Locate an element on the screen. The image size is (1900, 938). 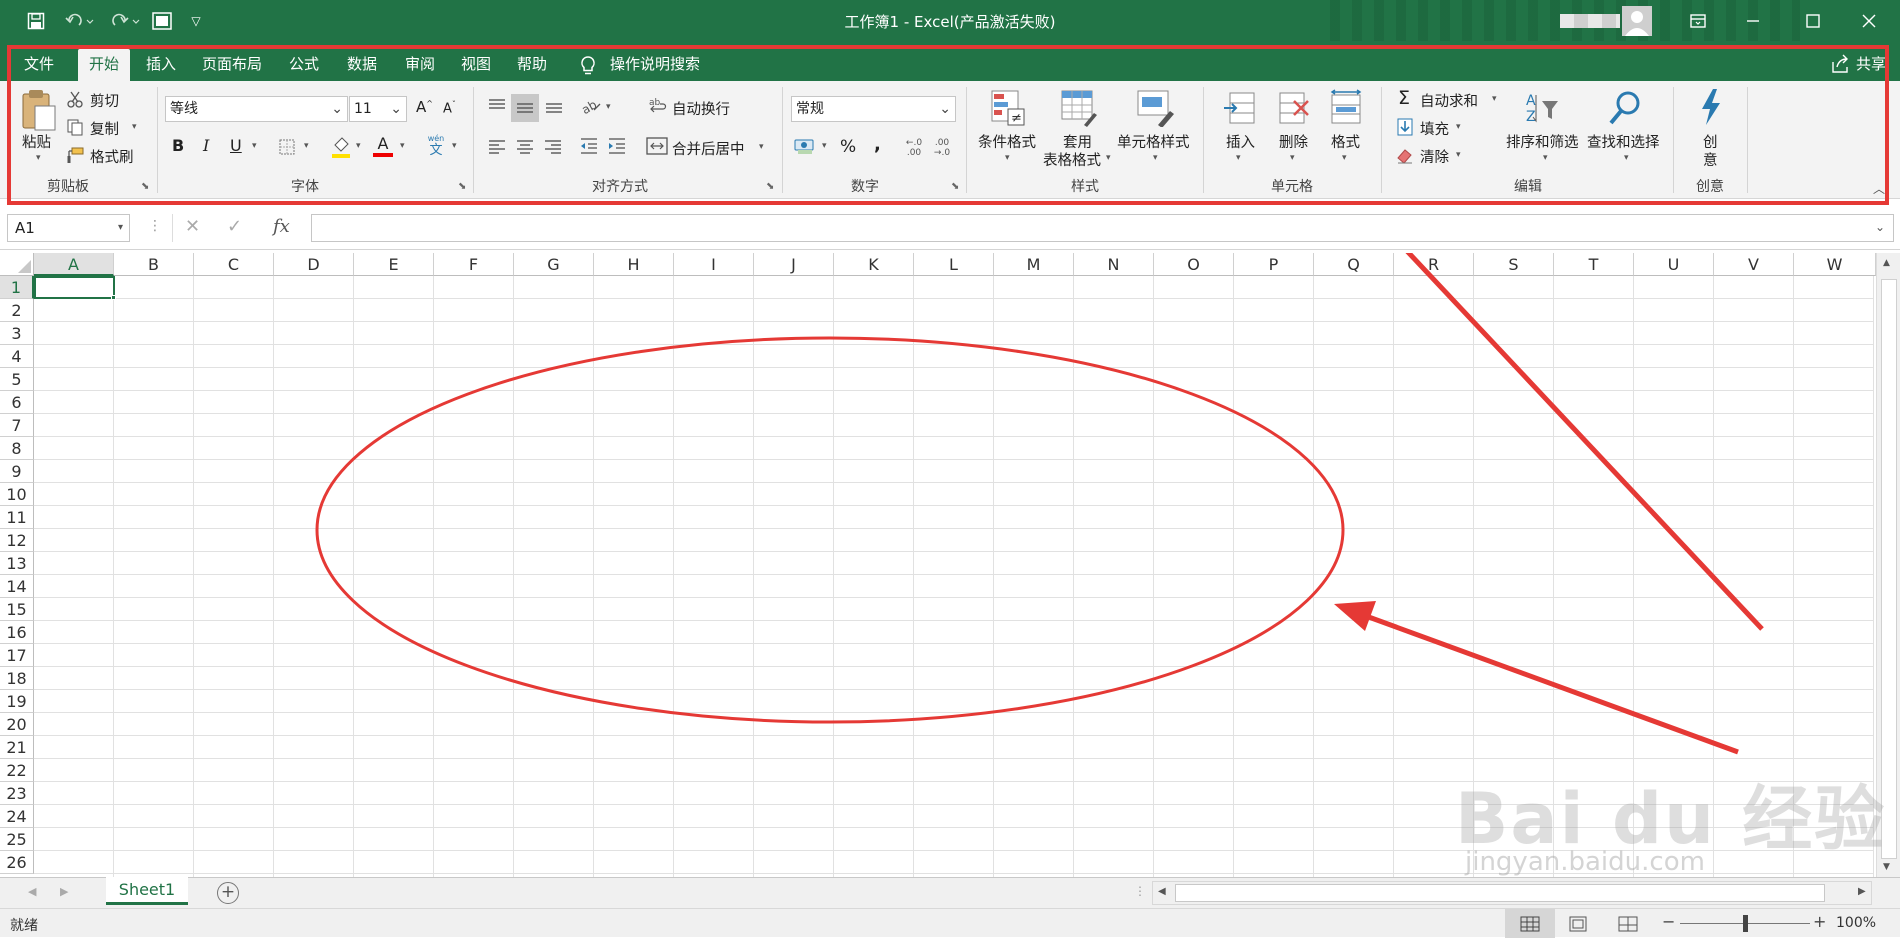
decrease-indent-icon is located at coordinates (589, 146).